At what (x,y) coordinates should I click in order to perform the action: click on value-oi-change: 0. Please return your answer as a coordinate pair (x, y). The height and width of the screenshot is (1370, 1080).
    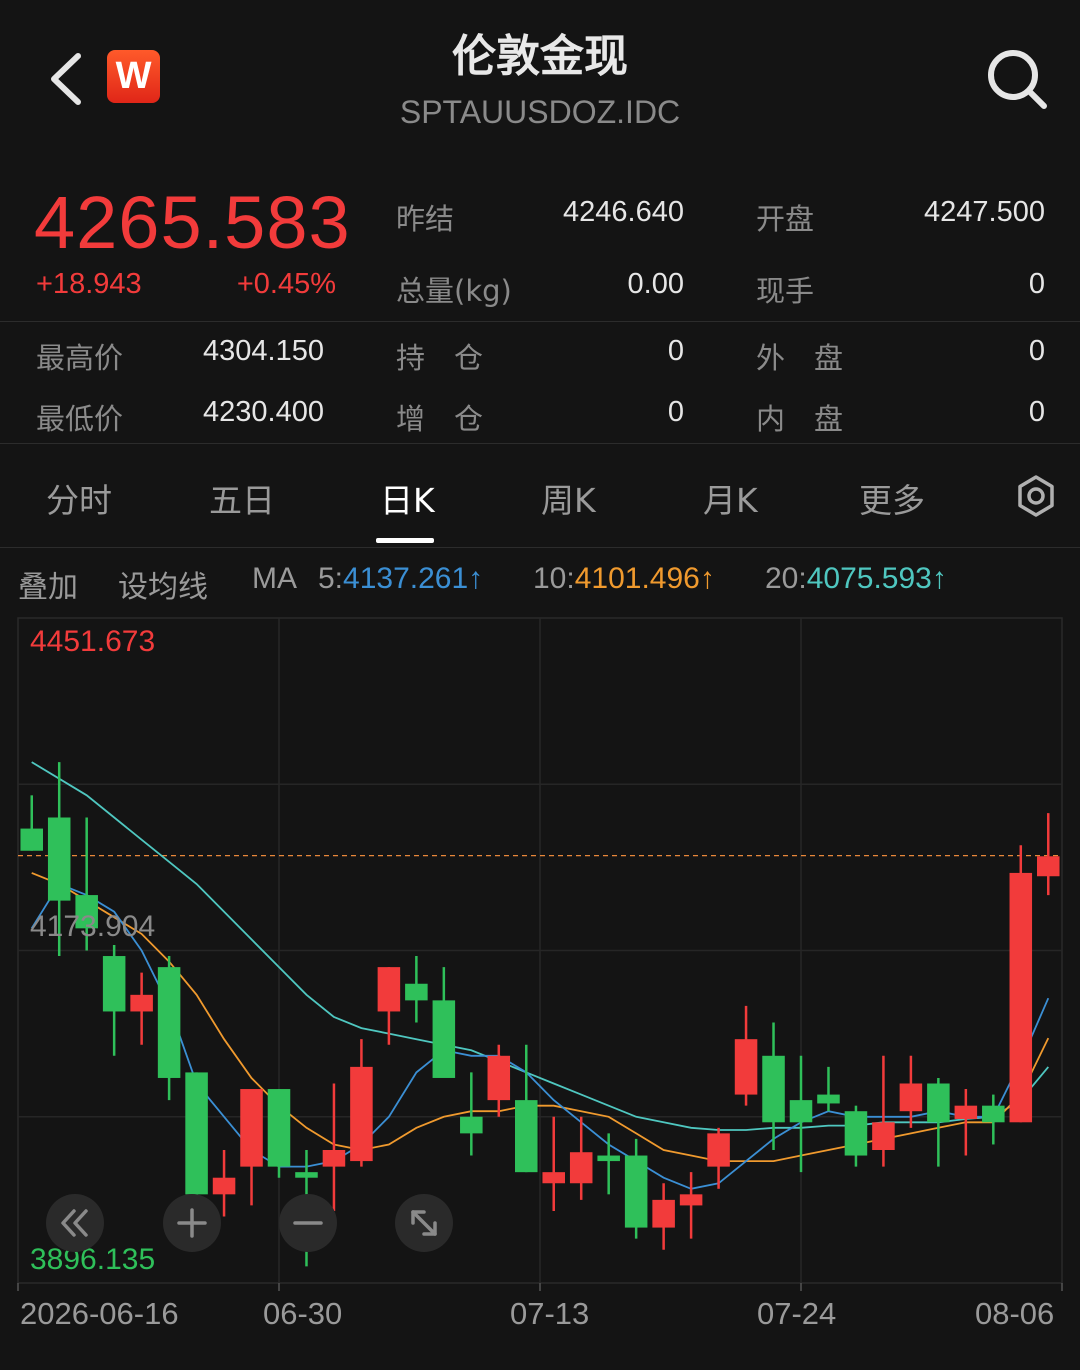
    Looking at the image, I should click on (675, 412).